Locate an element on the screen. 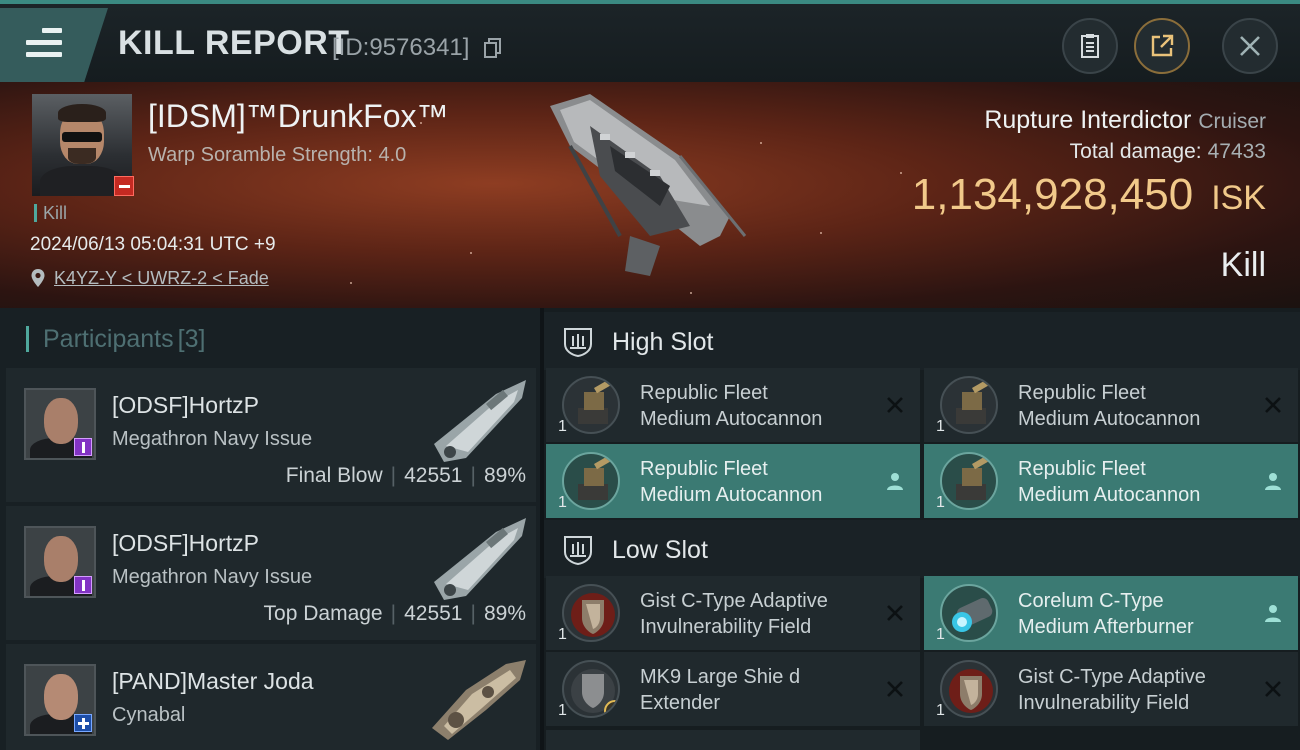  report-id: [ID:9576341] is located at coordinates (401, 47).